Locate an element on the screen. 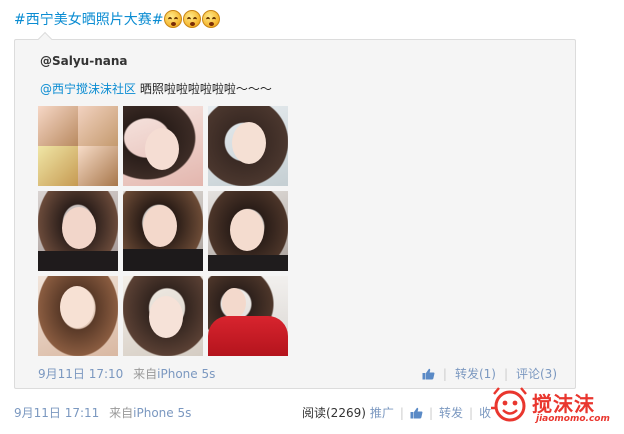 The width and height of the screenshot is (624, 434). post-time: 9月11日 17:11 is located at coordinates (56, 413).